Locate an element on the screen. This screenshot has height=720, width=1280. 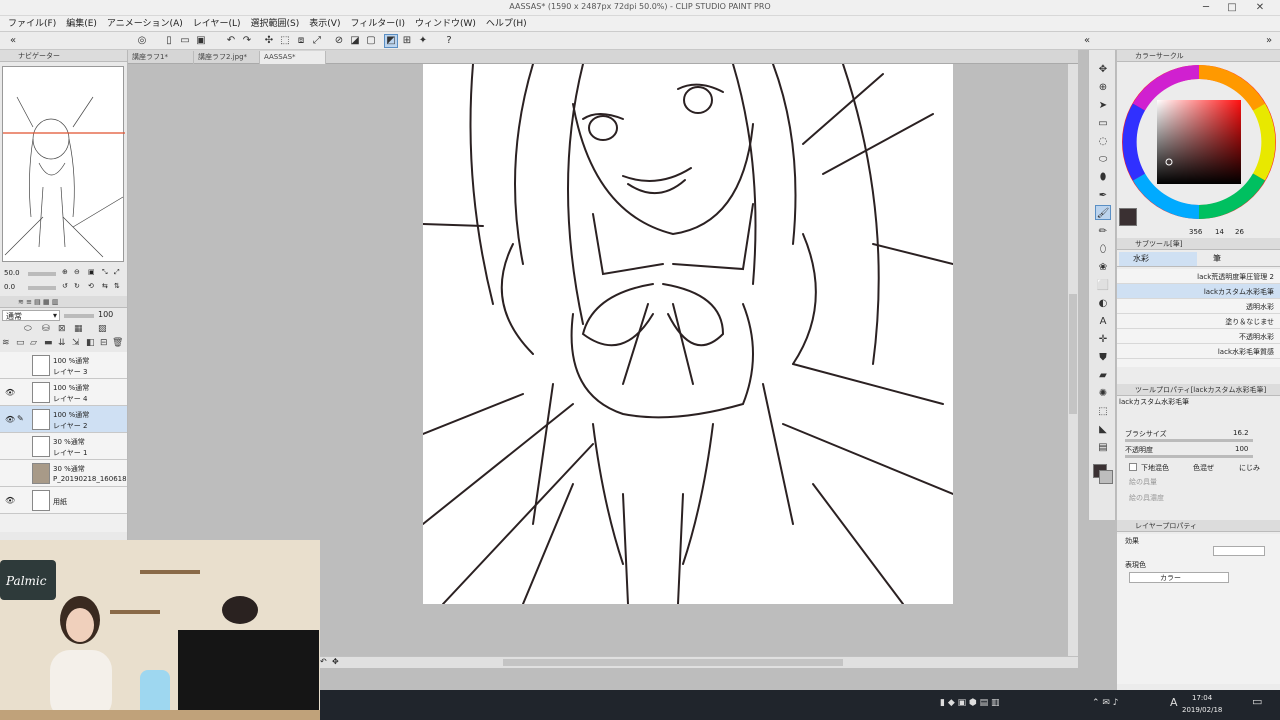
snap-grid-icon: ⊞ is located at coordinates (407, 41).